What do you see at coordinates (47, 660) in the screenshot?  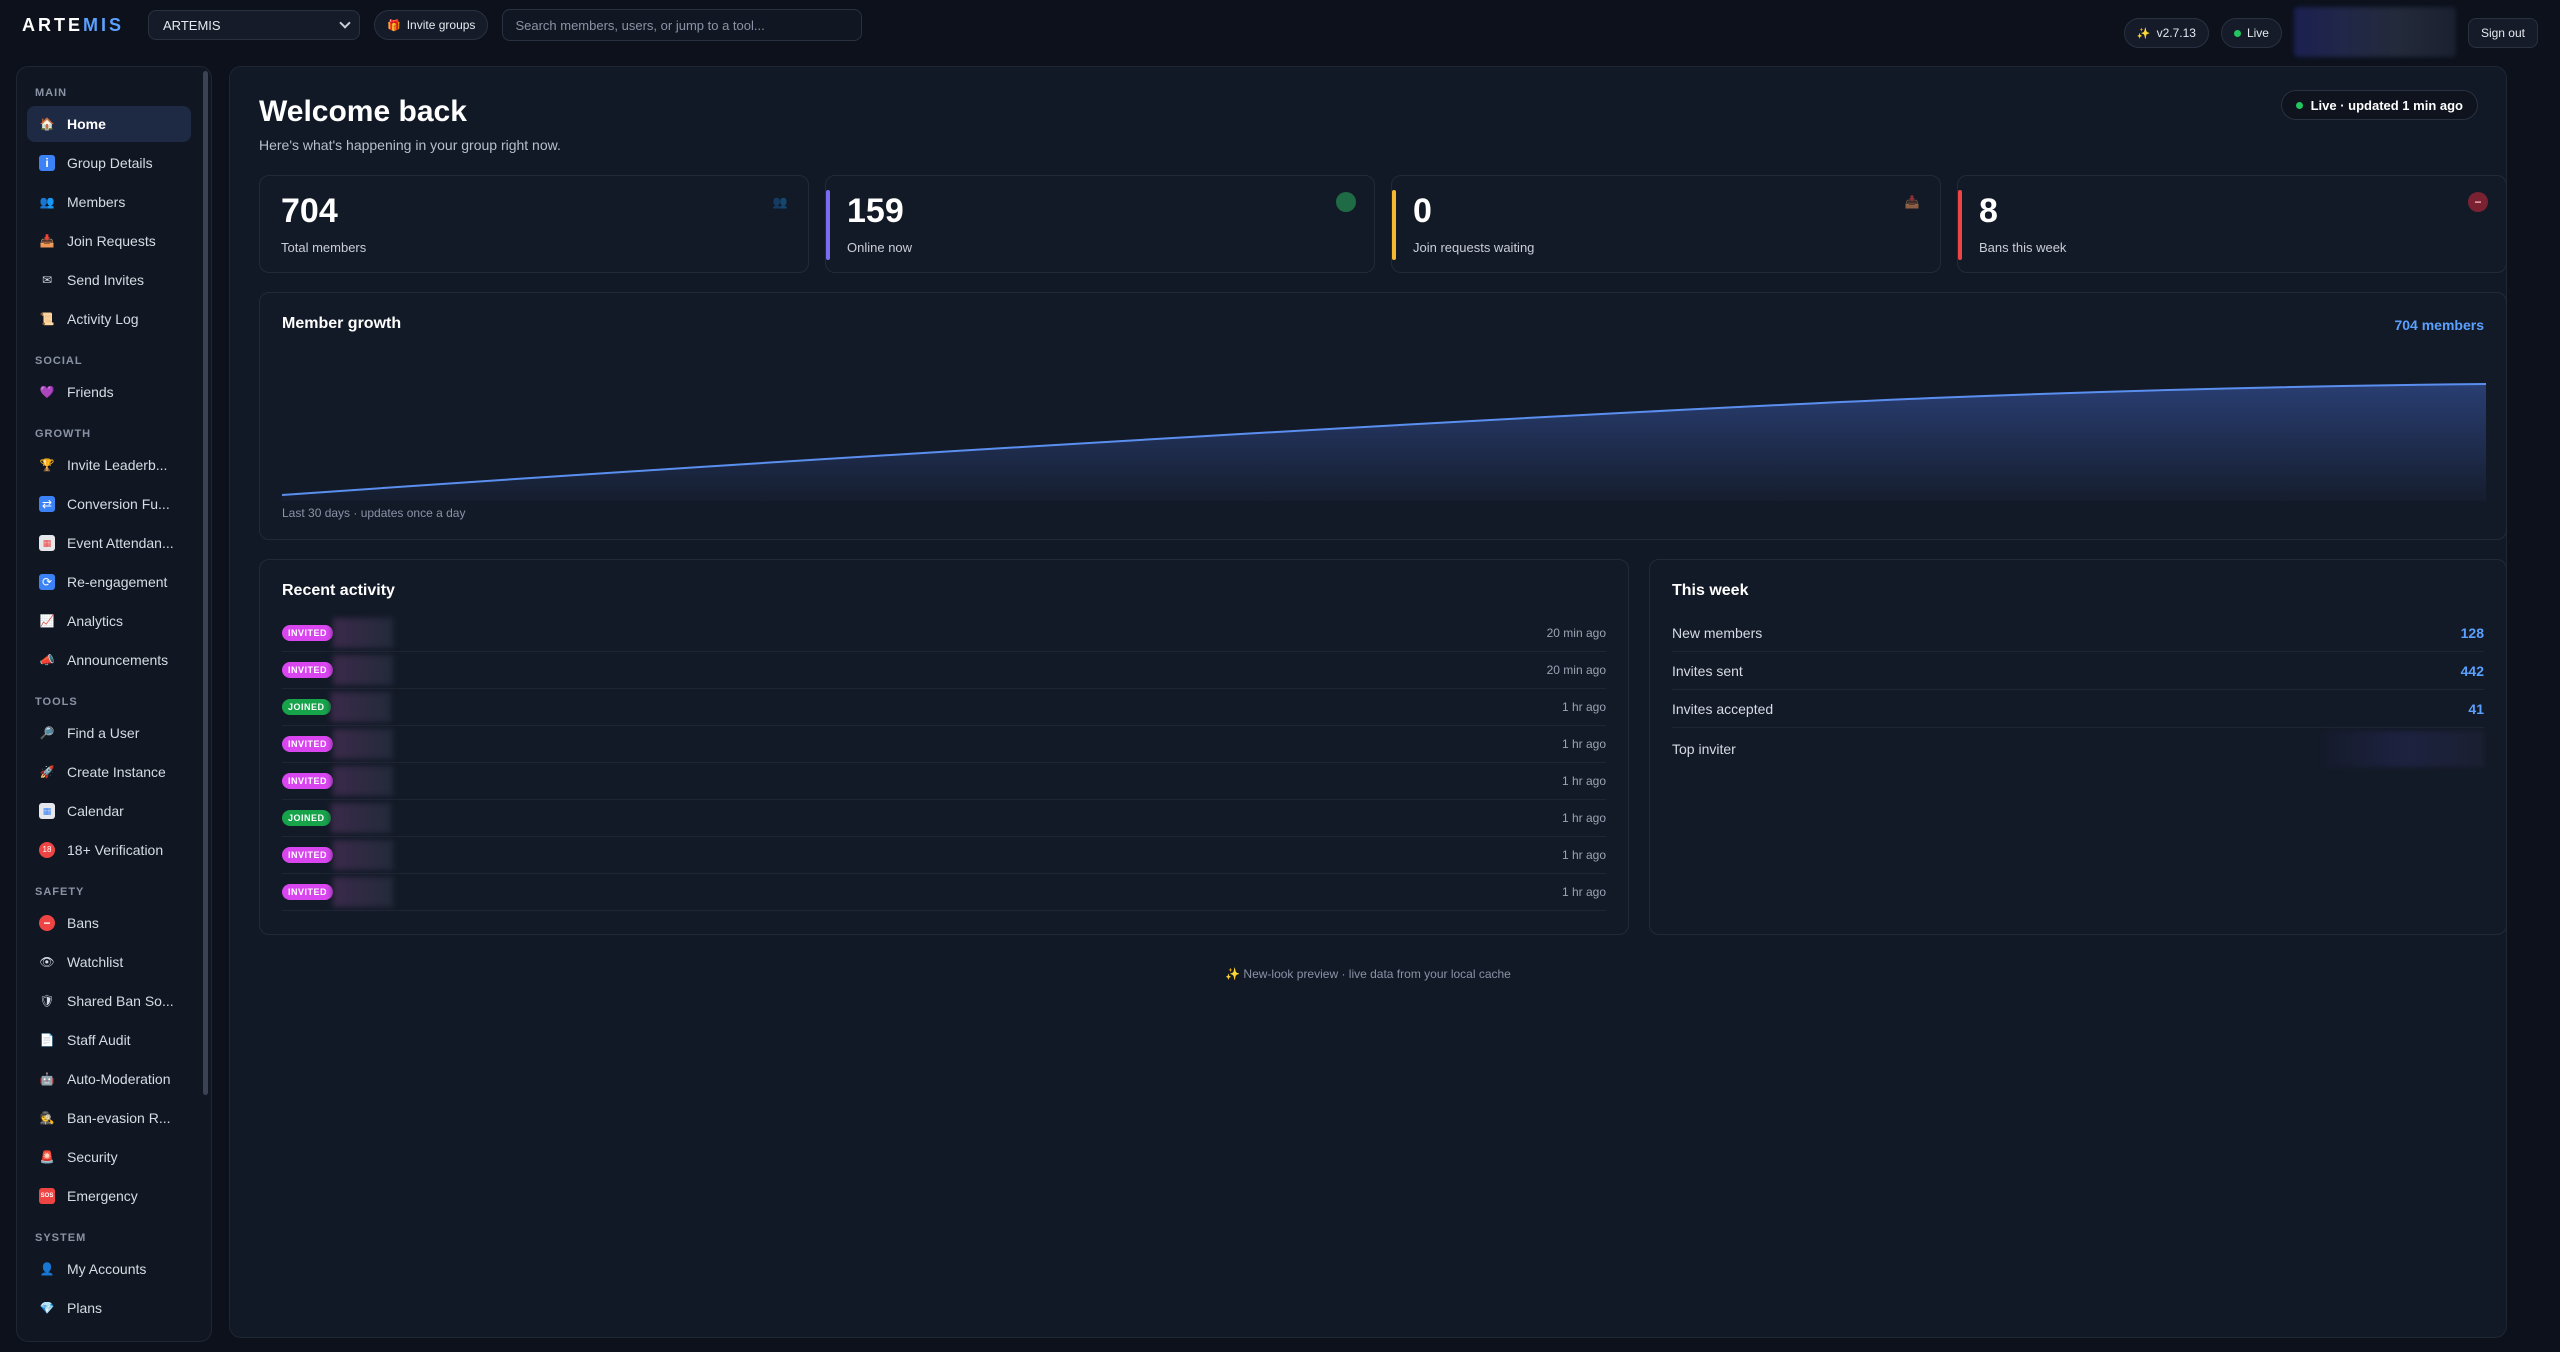 I see `megaphone-icon: 📣` at bounding box center [47, 660].